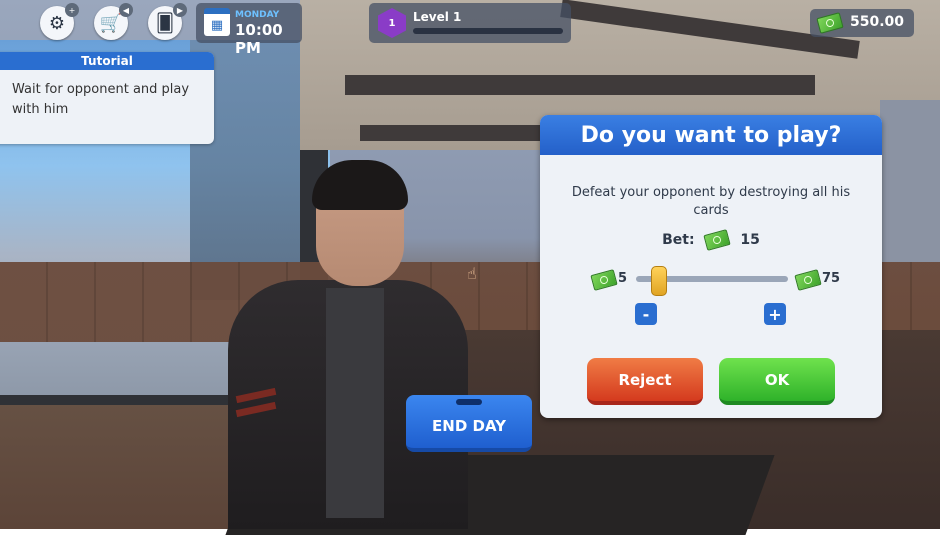  I want to click on end-day-button: END DAY, so click(469, 423).